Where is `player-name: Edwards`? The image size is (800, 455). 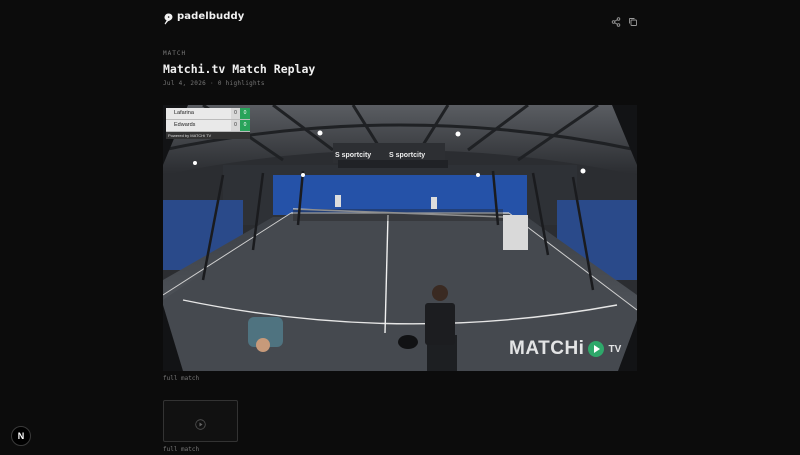
player-name: Edwards is located at coordinates (185, 125).